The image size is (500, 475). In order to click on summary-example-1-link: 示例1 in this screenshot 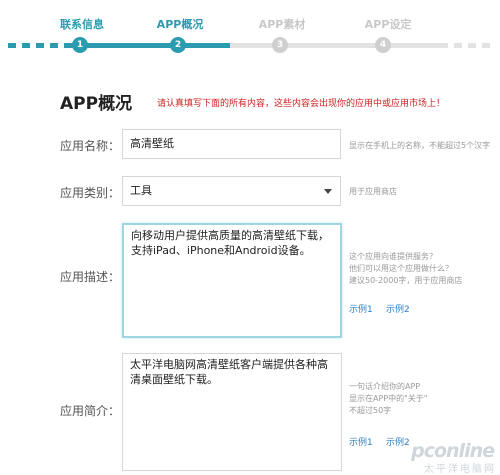, I will do `click(361, 441)`.